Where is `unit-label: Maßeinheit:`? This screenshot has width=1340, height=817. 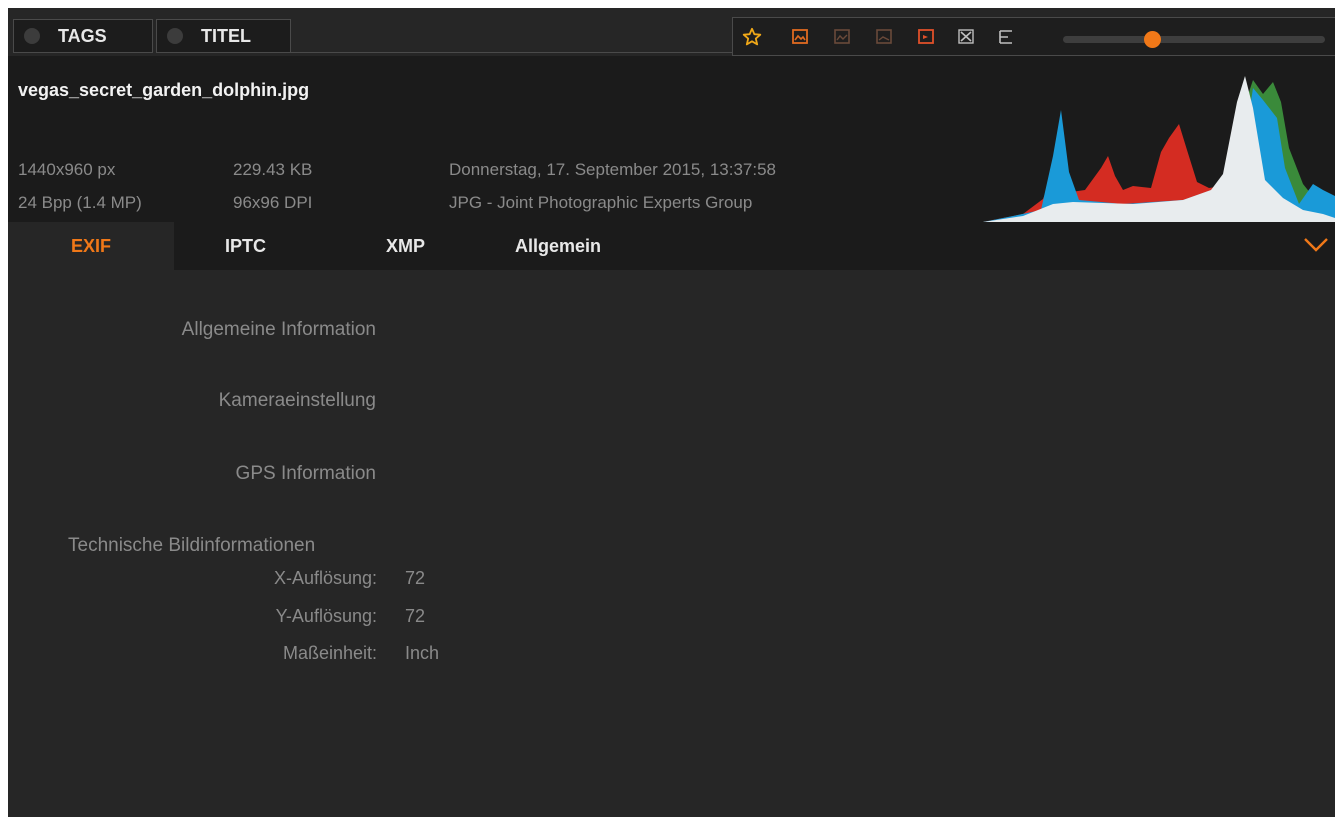 unit-label: Maßeinheit: is located at coordinates (329, 653).